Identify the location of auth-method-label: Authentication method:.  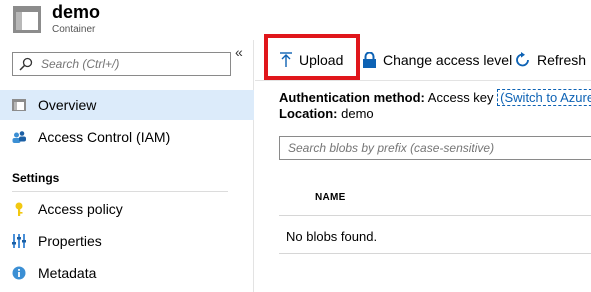
(352, 97).